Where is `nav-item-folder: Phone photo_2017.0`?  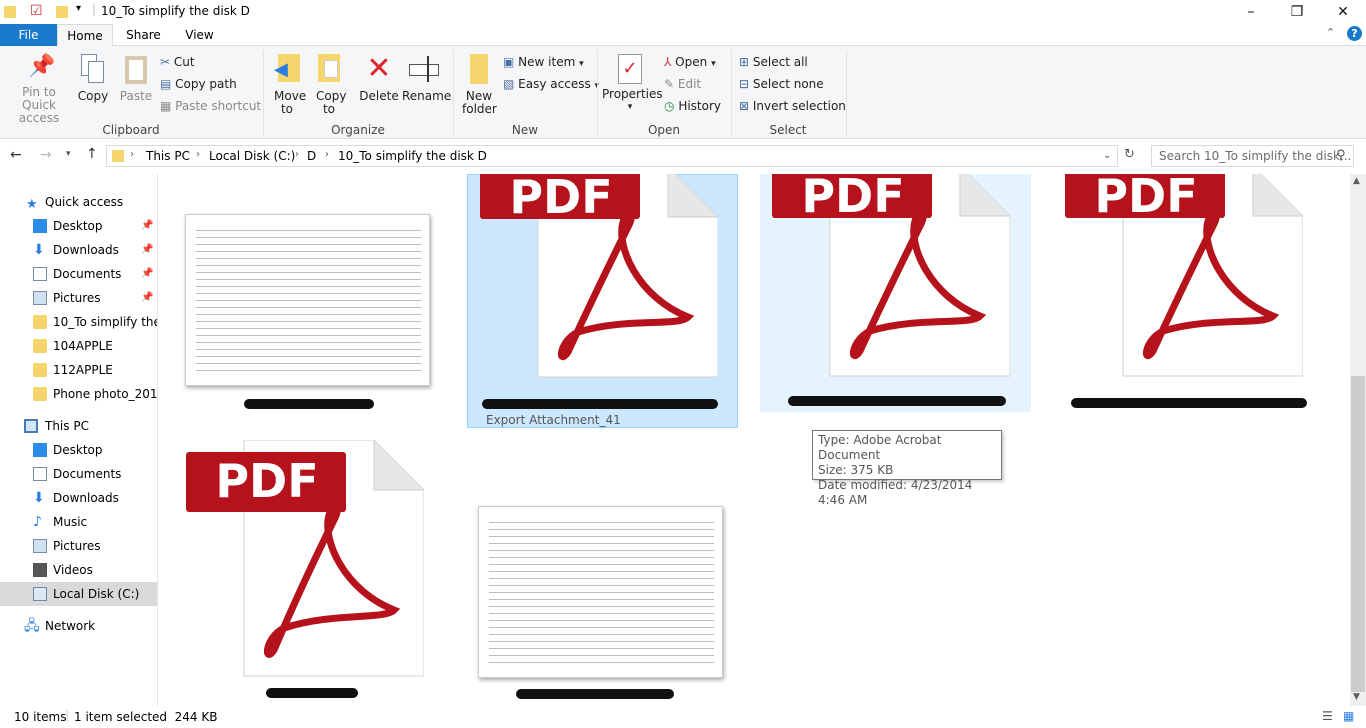 nav-item-folder: Phone photo_2017.0 is located at coordinates (78, 394).